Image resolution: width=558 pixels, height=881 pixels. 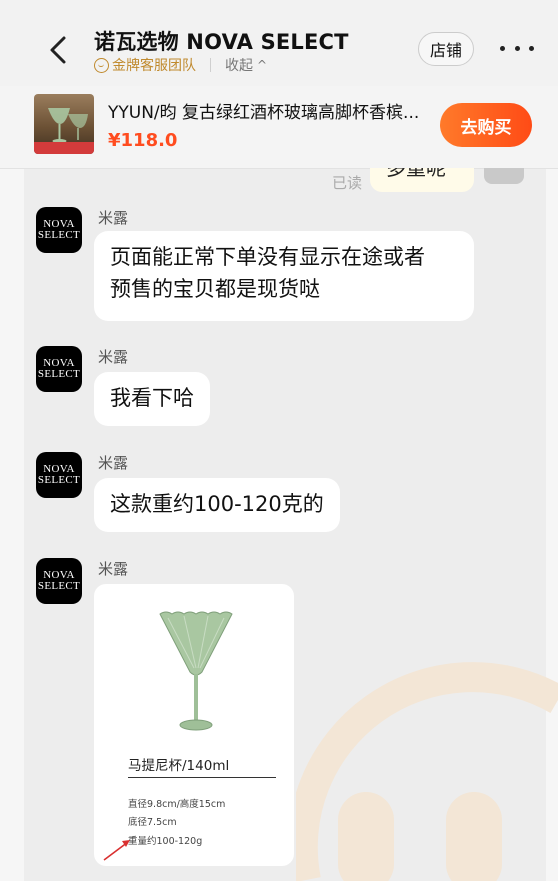 What do you see at coordinates (177, 804) in the screenshot?
I see `spec-line: 直径9.8cm/高度15cm` at bounding box center [177, 804].